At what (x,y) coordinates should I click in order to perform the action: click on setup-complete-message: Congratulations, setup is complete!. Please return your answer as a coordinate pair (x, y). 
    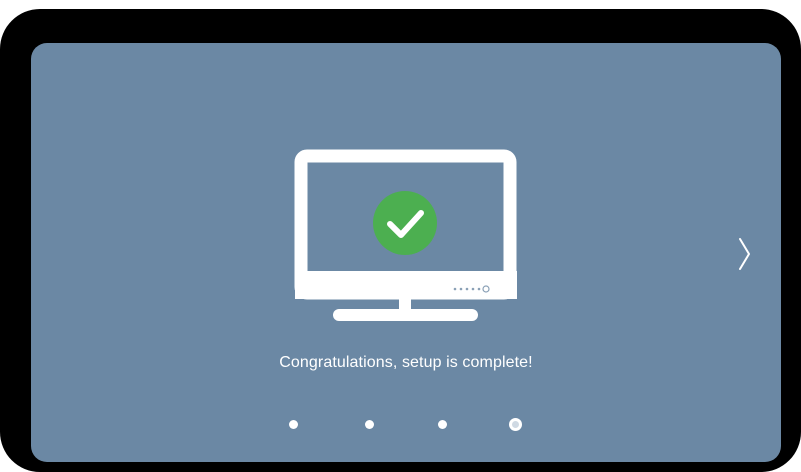
    Looking at the image, I should click on (406, 362).